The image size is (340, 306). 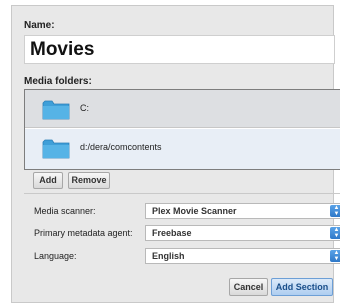 I want to click on remove-folder-button: Remove, so click(x=89, y=180).